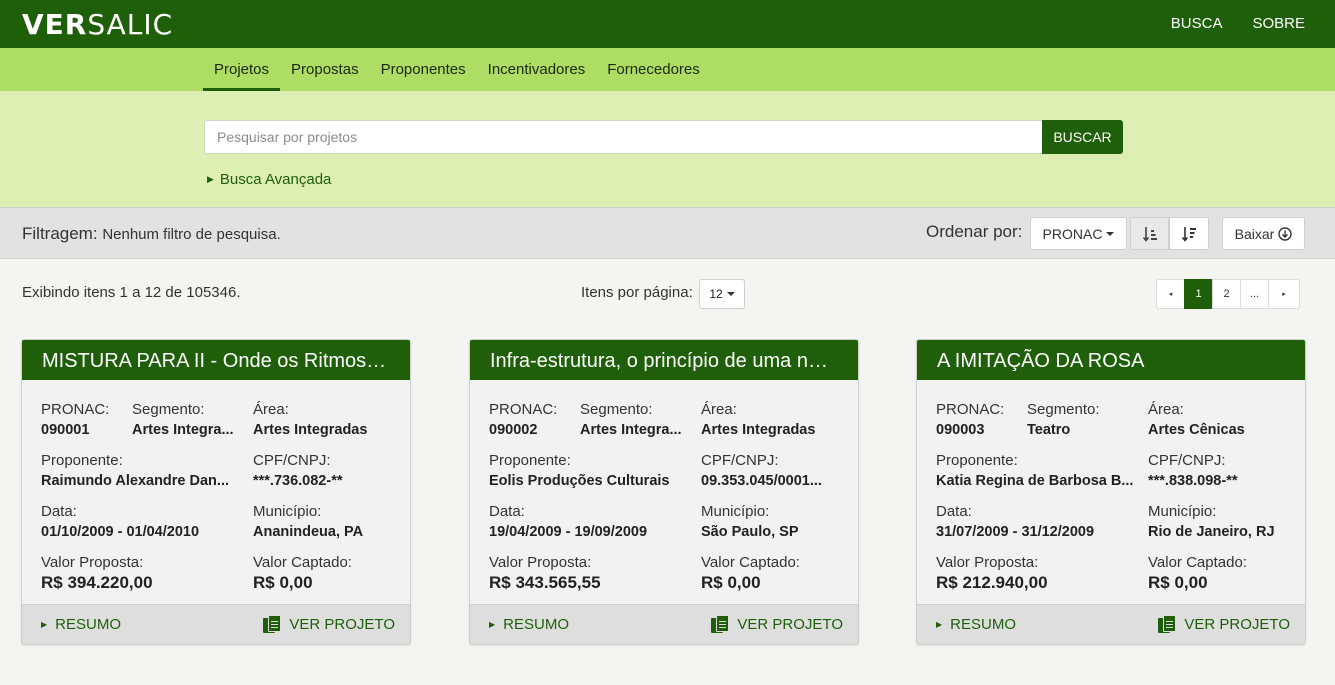 This screenshot has height=685, width=1335. What do you see at coordinates (992, 582) in the screenshot?
I see `valor-proposta-value: R$ 212.940,00` at bounding box center [992, 582].